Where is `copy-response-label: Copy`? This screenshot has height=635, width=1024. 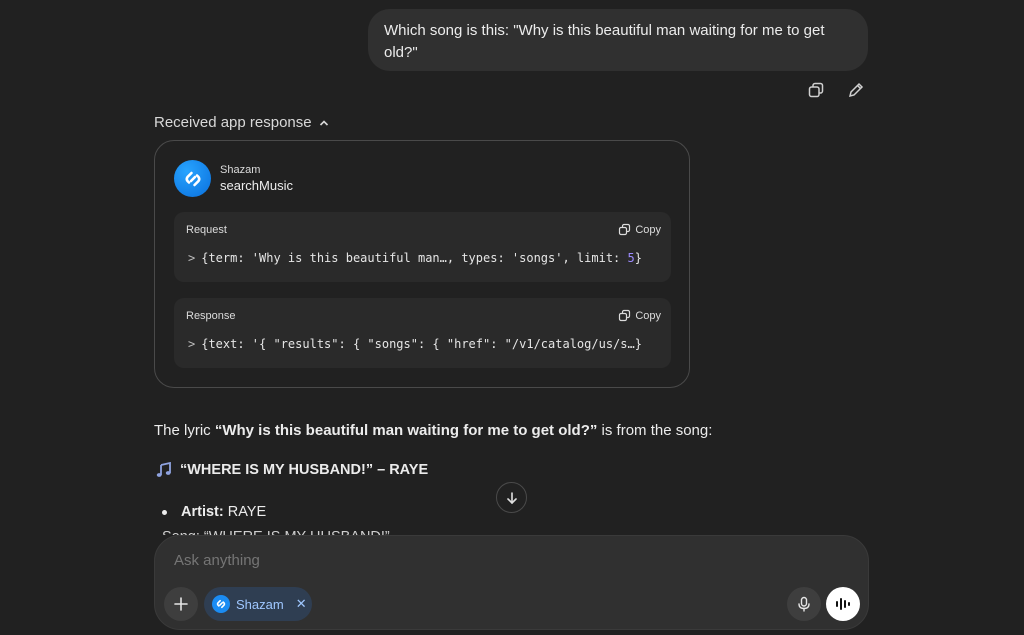
copy-response-label: Copy is located at coordinates (648, 315).